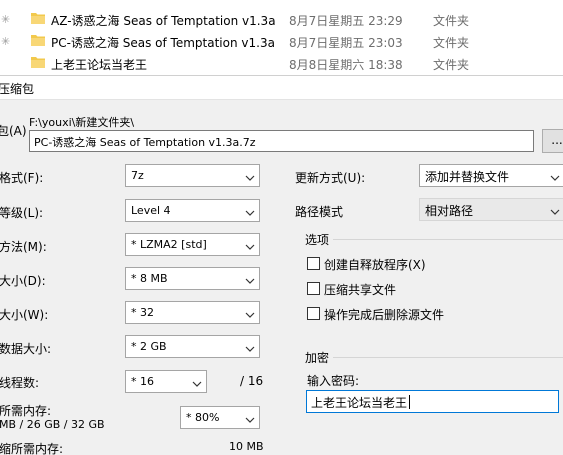 Image resolution: width=563 pixels, height=455 pixels. I want to click on method-select: * LZMA2 [std], so click(192, 244).